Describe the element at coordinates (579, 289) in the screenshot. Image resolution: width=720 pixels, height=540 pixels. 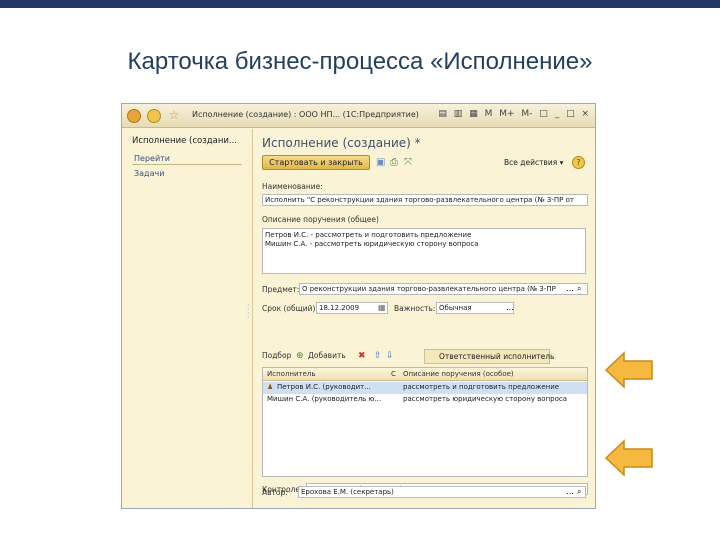
I see `subject-search-icon: ⌕` at that location.